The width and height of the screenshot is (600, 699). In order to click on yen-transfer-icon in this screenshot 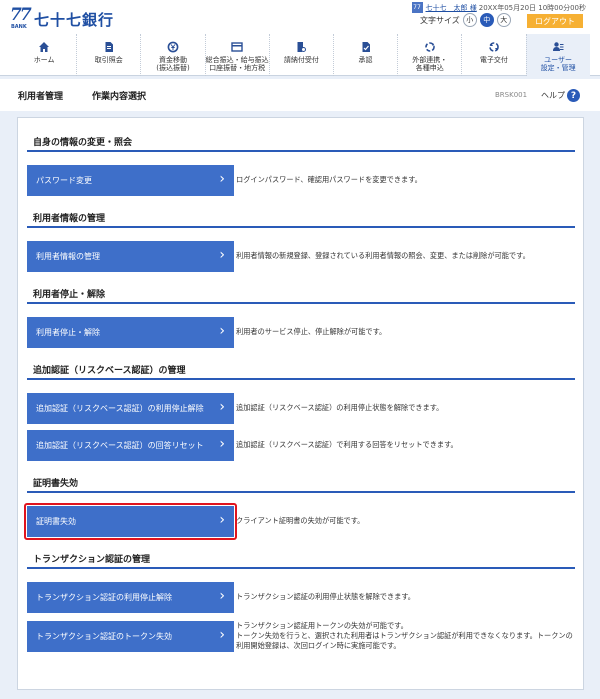, I will do `click(173, 46)`.